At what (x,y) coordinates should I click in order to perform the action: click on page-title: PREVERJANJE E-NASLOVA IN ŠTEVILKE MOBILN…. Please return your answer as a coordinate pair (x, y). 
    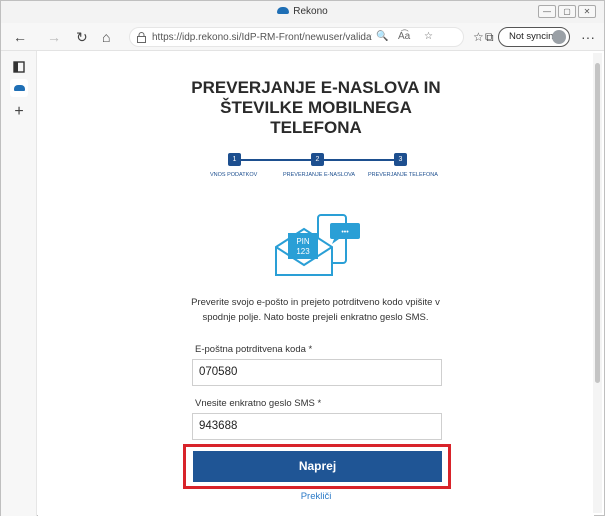
    Looking at the image, I should click on (316, 108).